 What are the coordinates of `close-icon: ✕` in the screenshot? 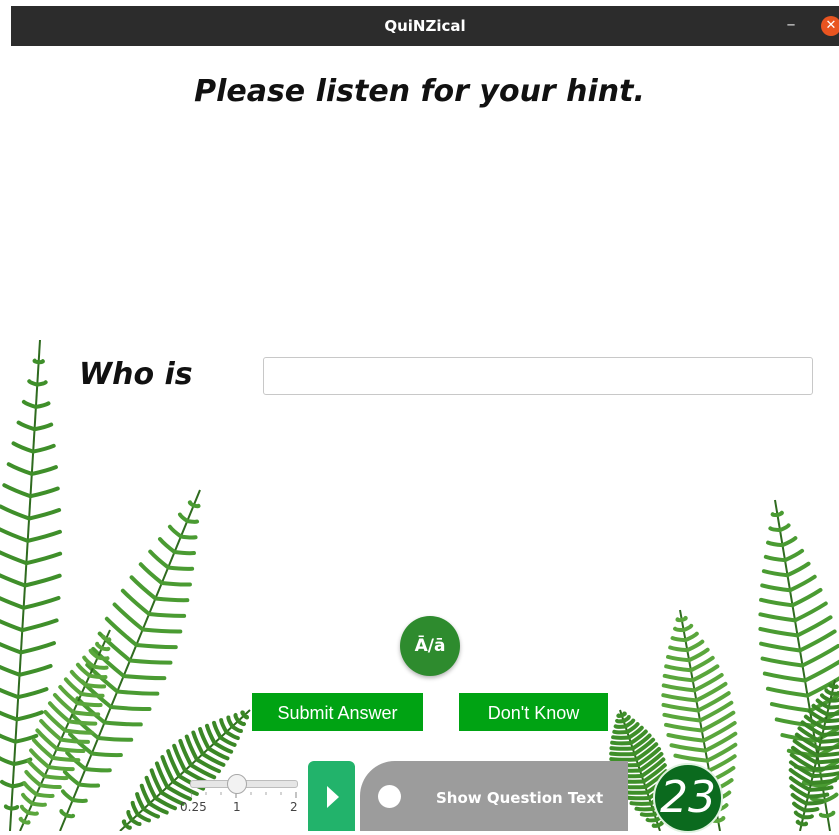 It's located at (830, 26).